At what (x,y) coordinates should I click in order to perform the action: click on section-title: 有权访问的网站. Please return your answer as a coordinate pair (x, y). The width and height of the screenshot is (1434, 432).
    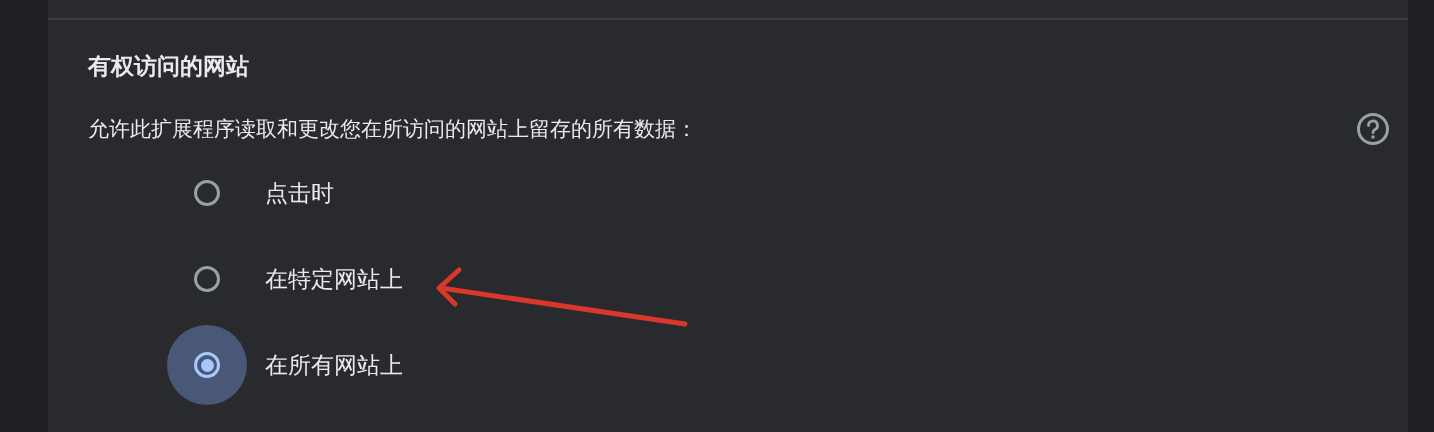
    Looking at the image, I should click on (169, 66).